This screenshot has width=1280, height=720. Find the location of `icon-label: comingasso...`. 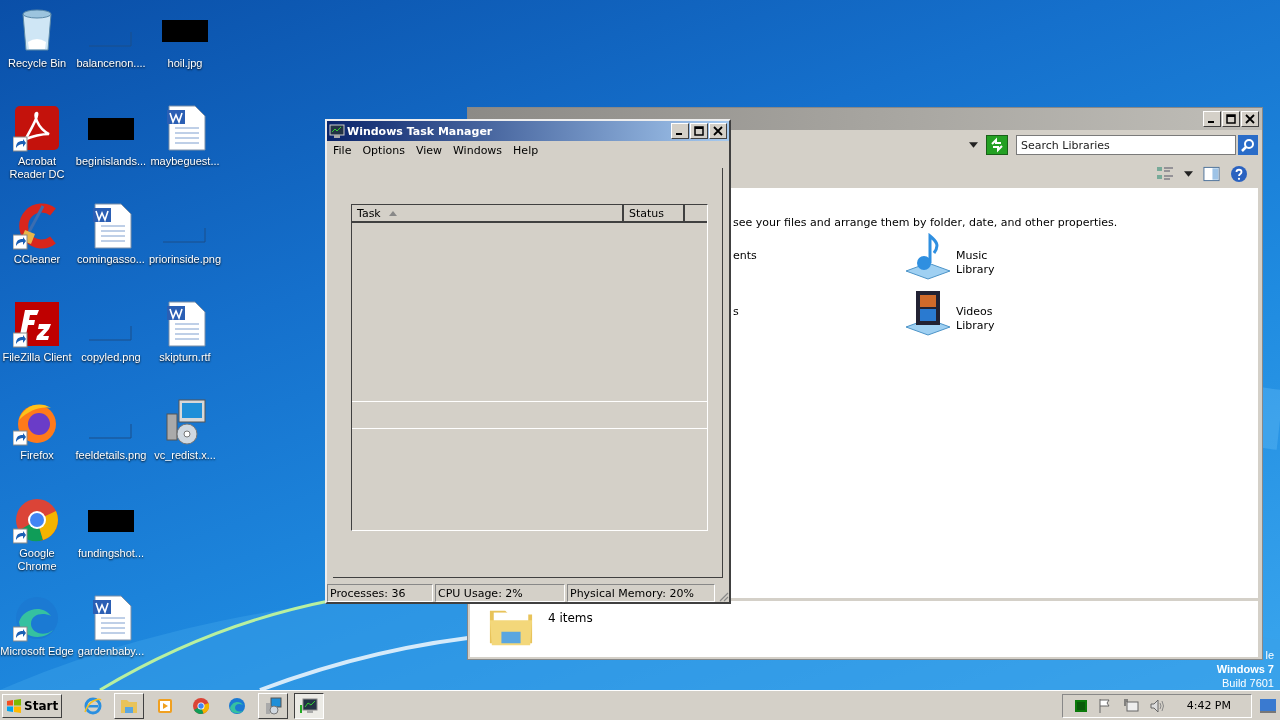

icon-label: comingasso... is located at coordinates (111, 259).